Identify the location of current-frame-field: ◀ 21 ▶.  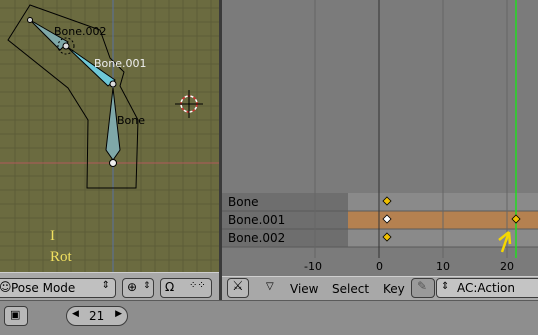
(97, 316).